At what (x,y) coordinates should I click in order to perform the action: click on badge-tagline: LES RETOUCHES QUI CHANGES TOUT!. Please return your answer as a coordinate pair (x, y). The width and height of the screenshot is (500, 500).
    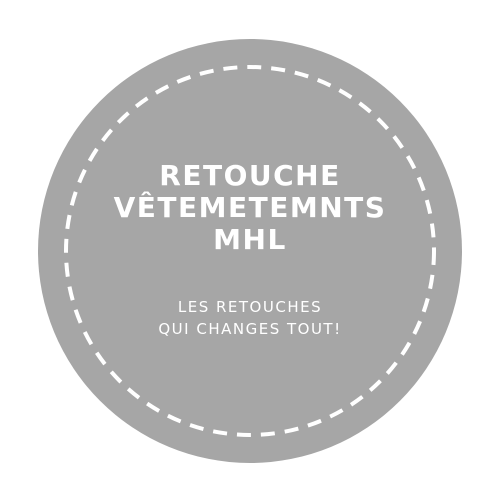
    Looking at the image, I should click on (250, 318).